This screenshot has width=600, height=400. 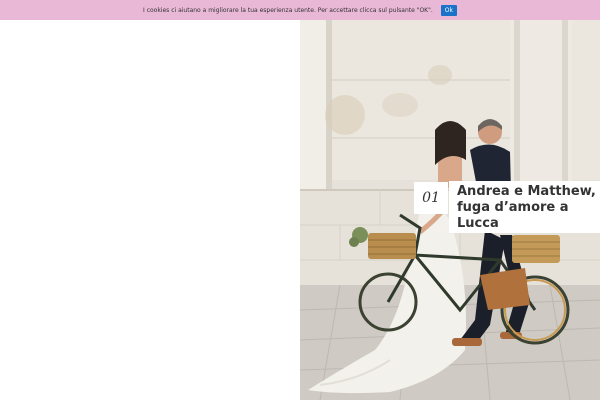 I want to click on article-number: 01, so click(x=431, y=198).